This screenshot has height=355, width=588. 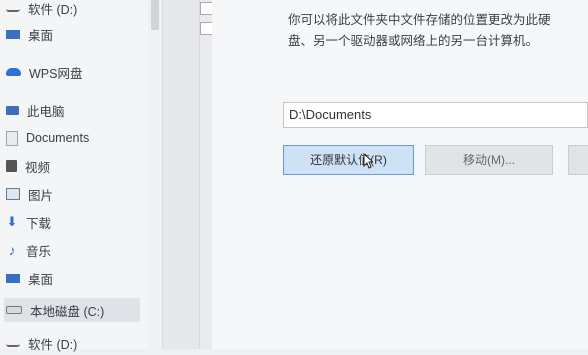 What do you see at coordinates (46, 111) in the screenshot?
I see `nav-item-label: 此电脑` at bounding box center [46, 111].